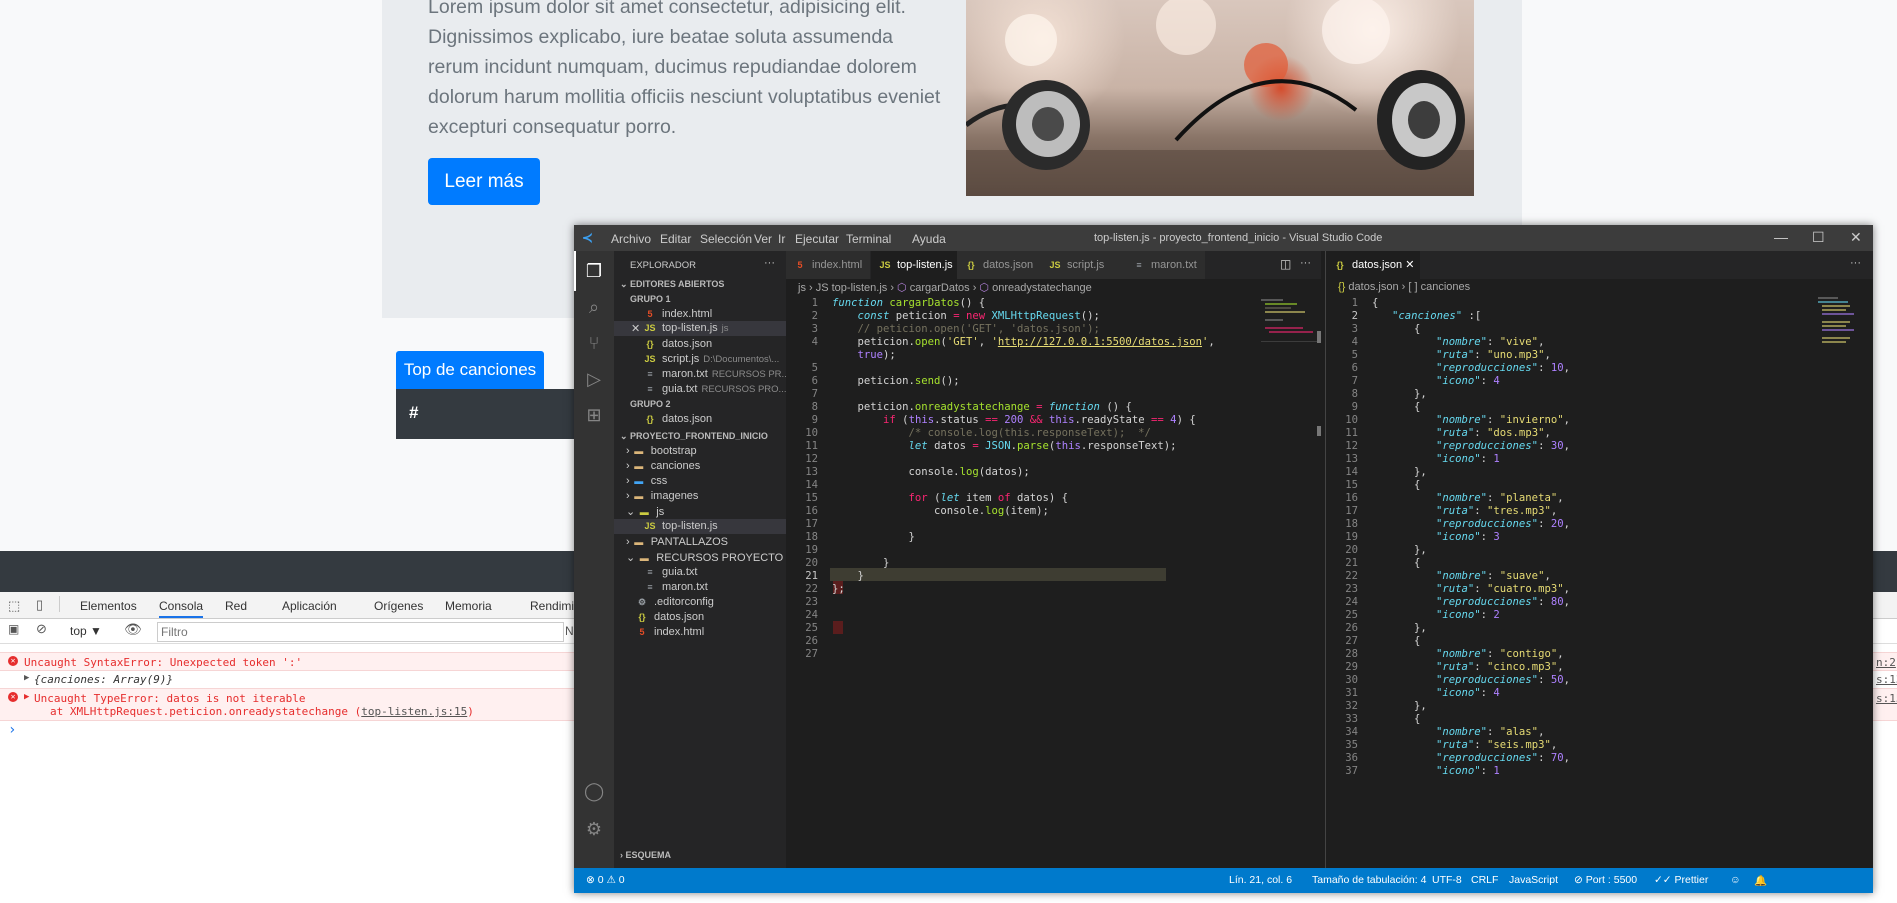  I want to click on menu-ir: Ir, so click(781, 239).